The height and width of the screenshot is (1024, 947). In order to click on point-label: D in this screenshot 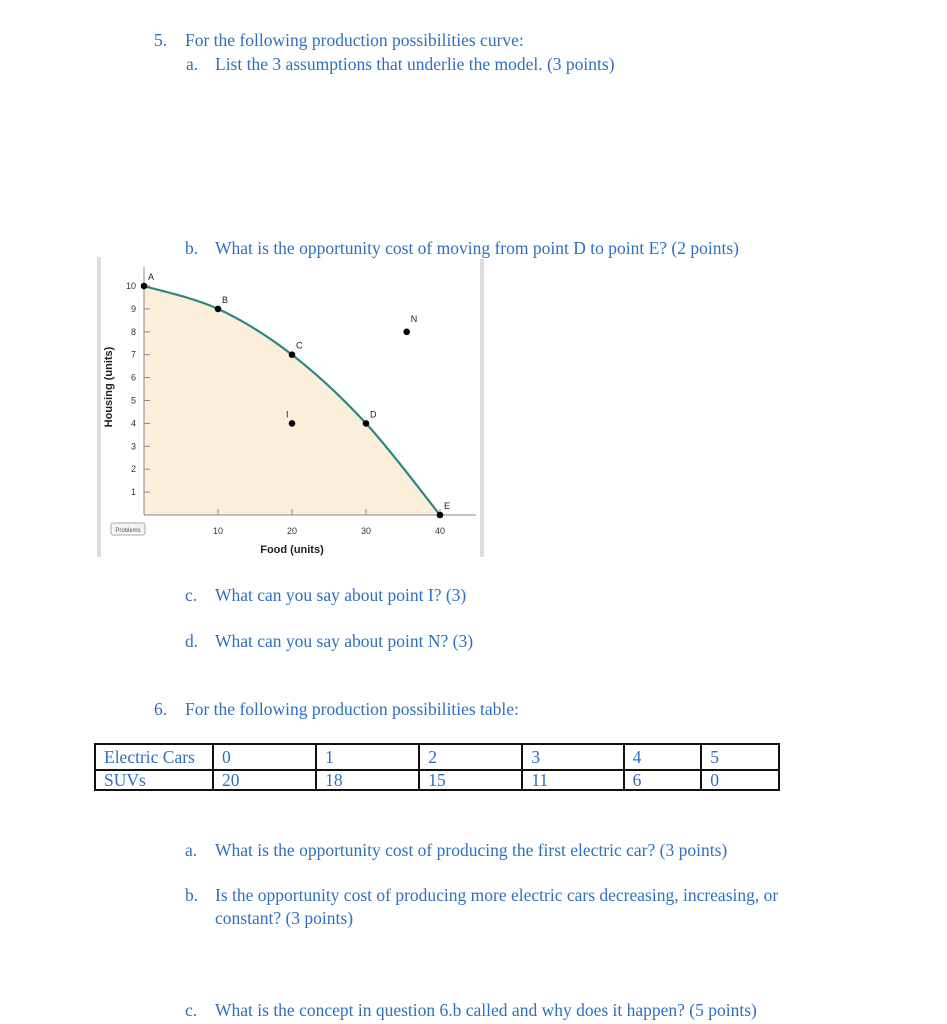, I will do `click(373, 414)`.